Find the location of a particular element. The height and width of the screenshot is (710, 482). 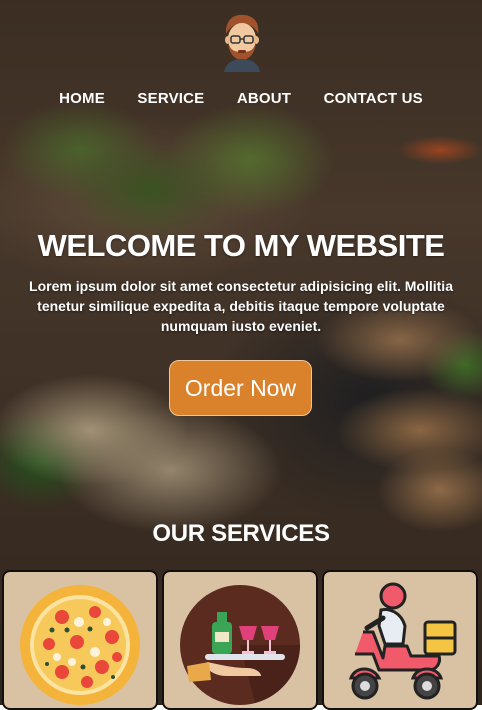

service-card-pizza is located at coordinates (80, 640).